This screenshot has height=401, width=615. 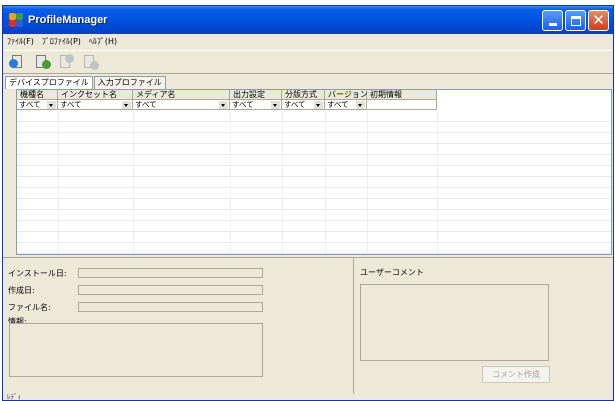 I want to click on panel-divider, so click(x=353, y=326).